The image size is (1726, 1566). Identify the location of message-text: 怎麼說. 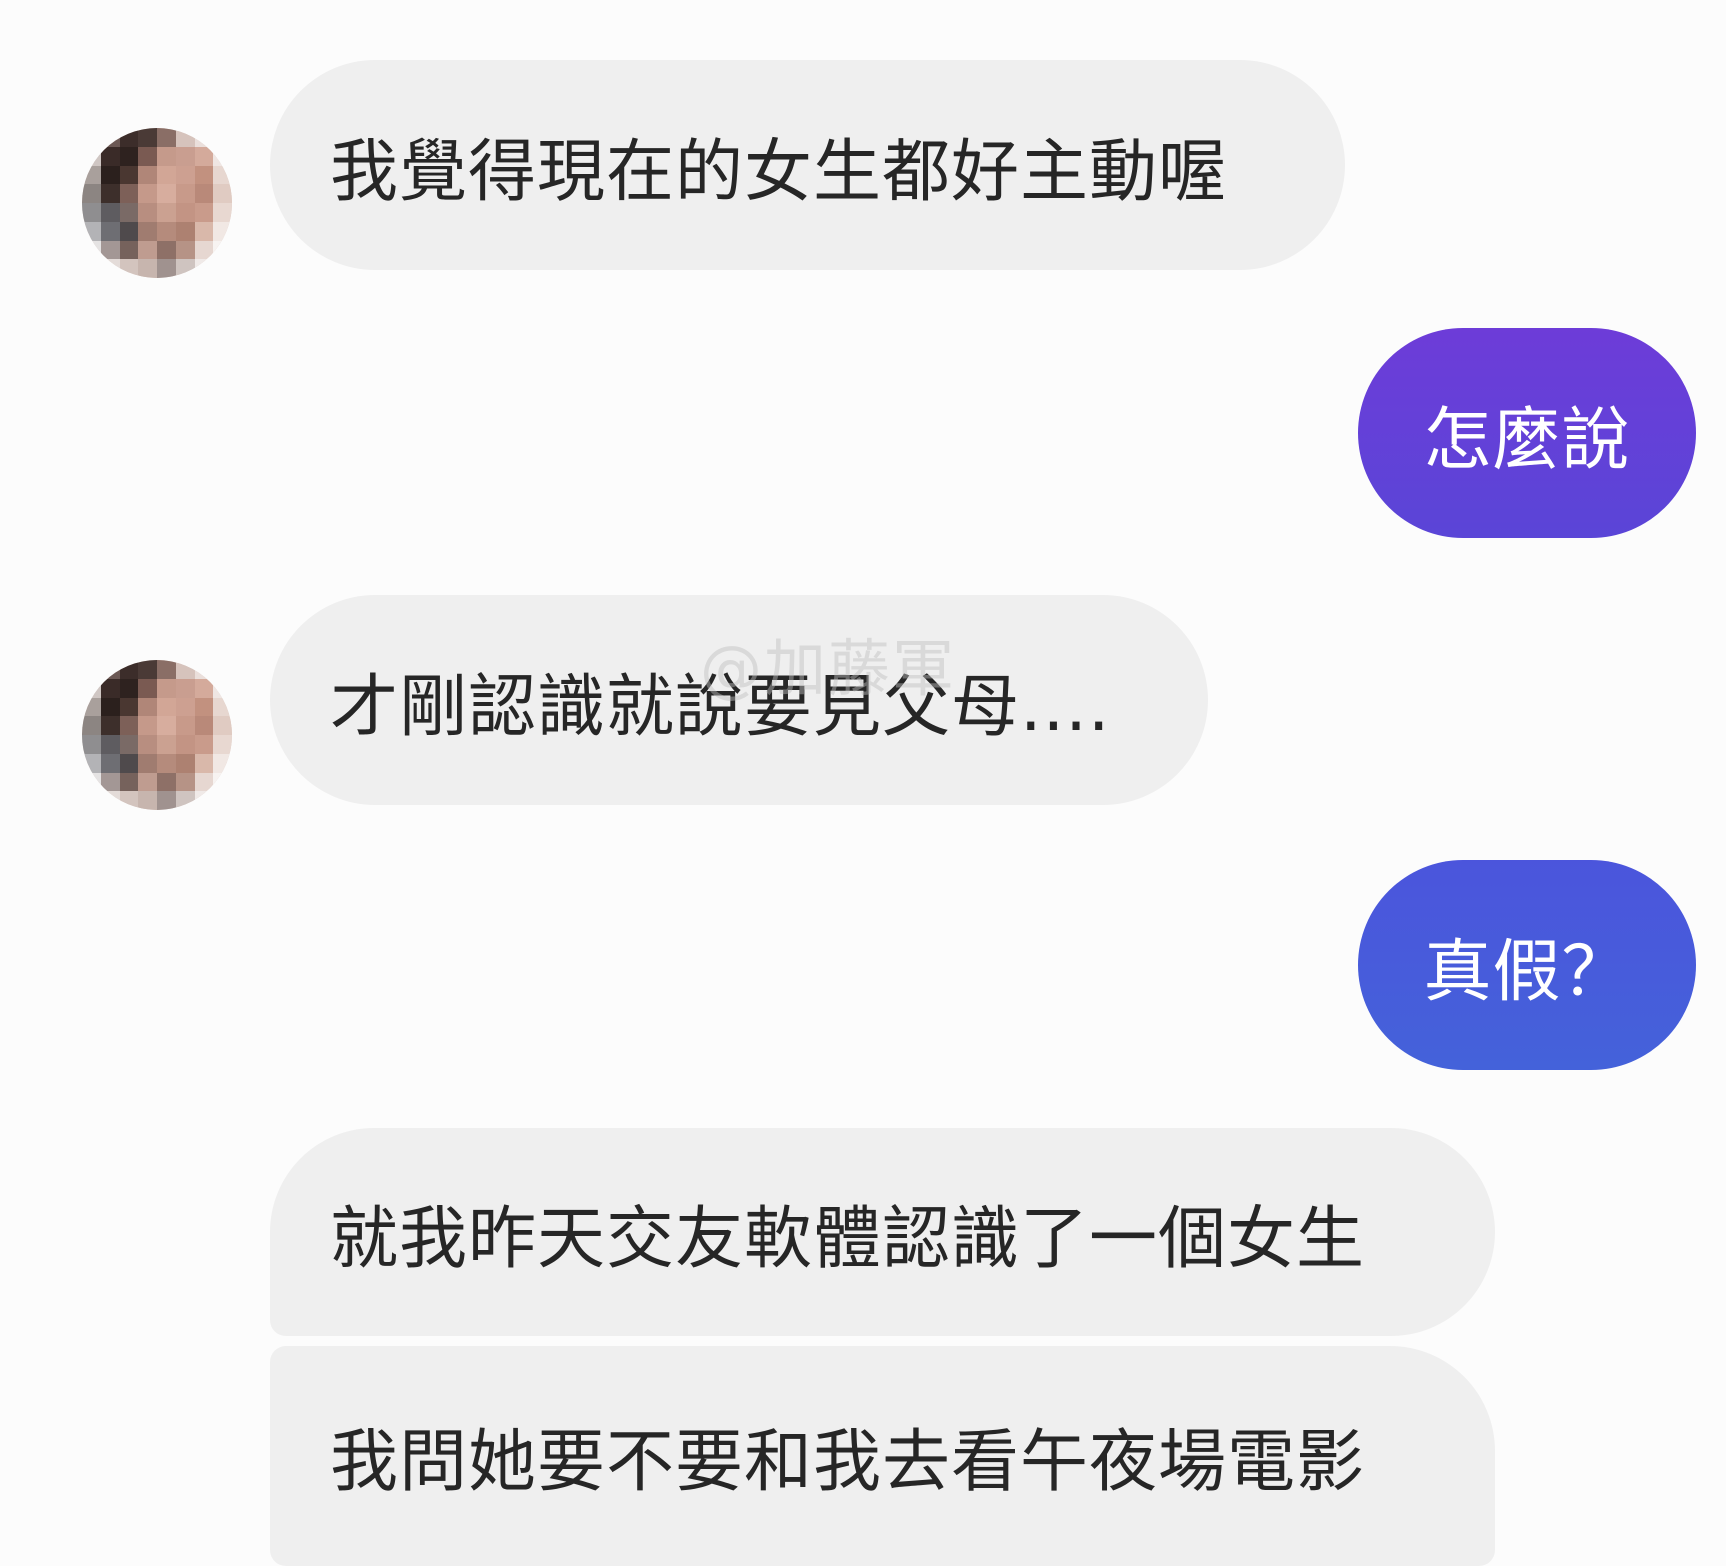
(1527, 440).